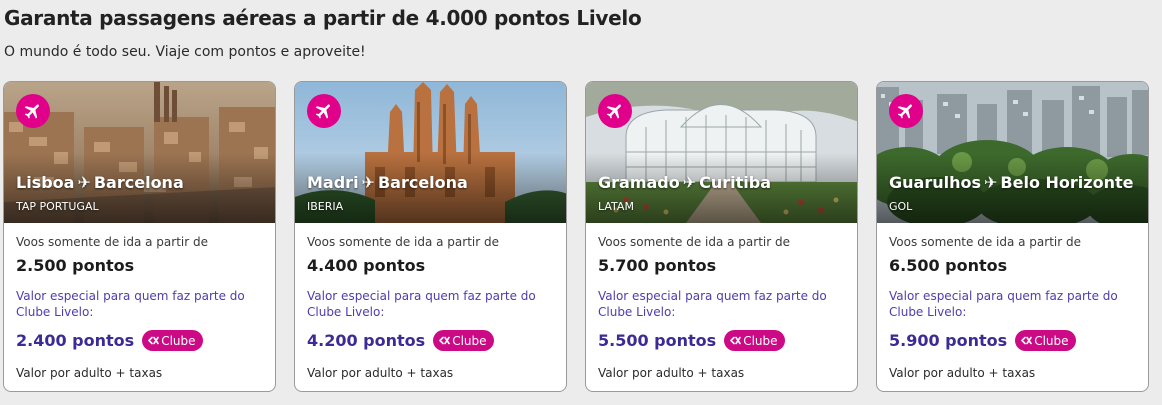  I want to click on points-price: 6.500 pontos, so click(948, 265).